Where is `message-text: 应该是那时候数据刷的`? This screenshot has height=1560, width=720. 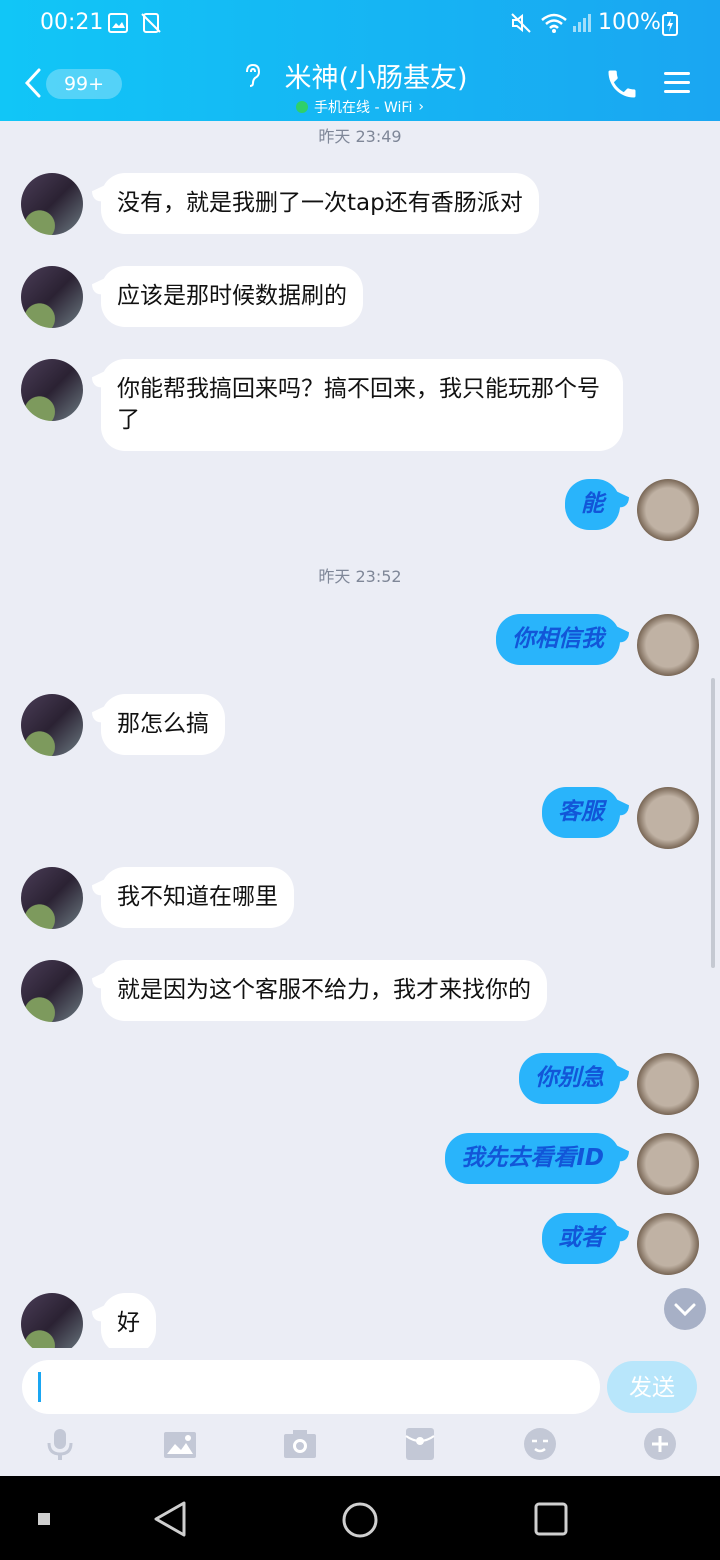
message-text: 应该是那时候数据刷的 is located at coordinates (232, 296).